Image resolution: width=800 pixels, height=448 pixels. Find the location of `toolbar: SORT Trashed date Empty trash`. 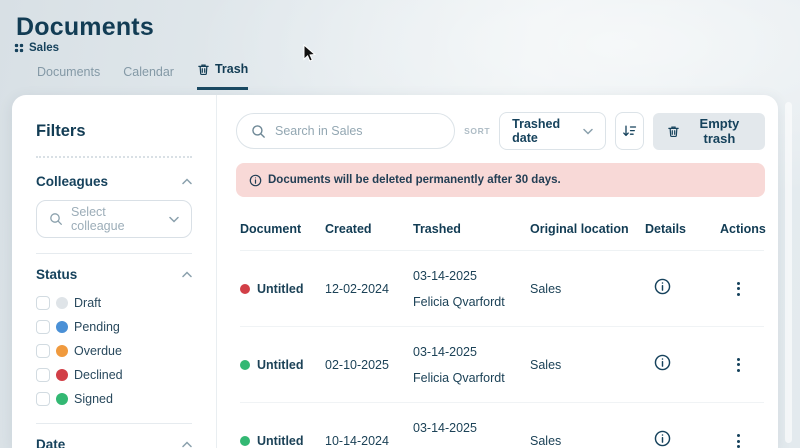

toolbar: SORT Trashed date Empty trash is located at coordinates (497, 122).